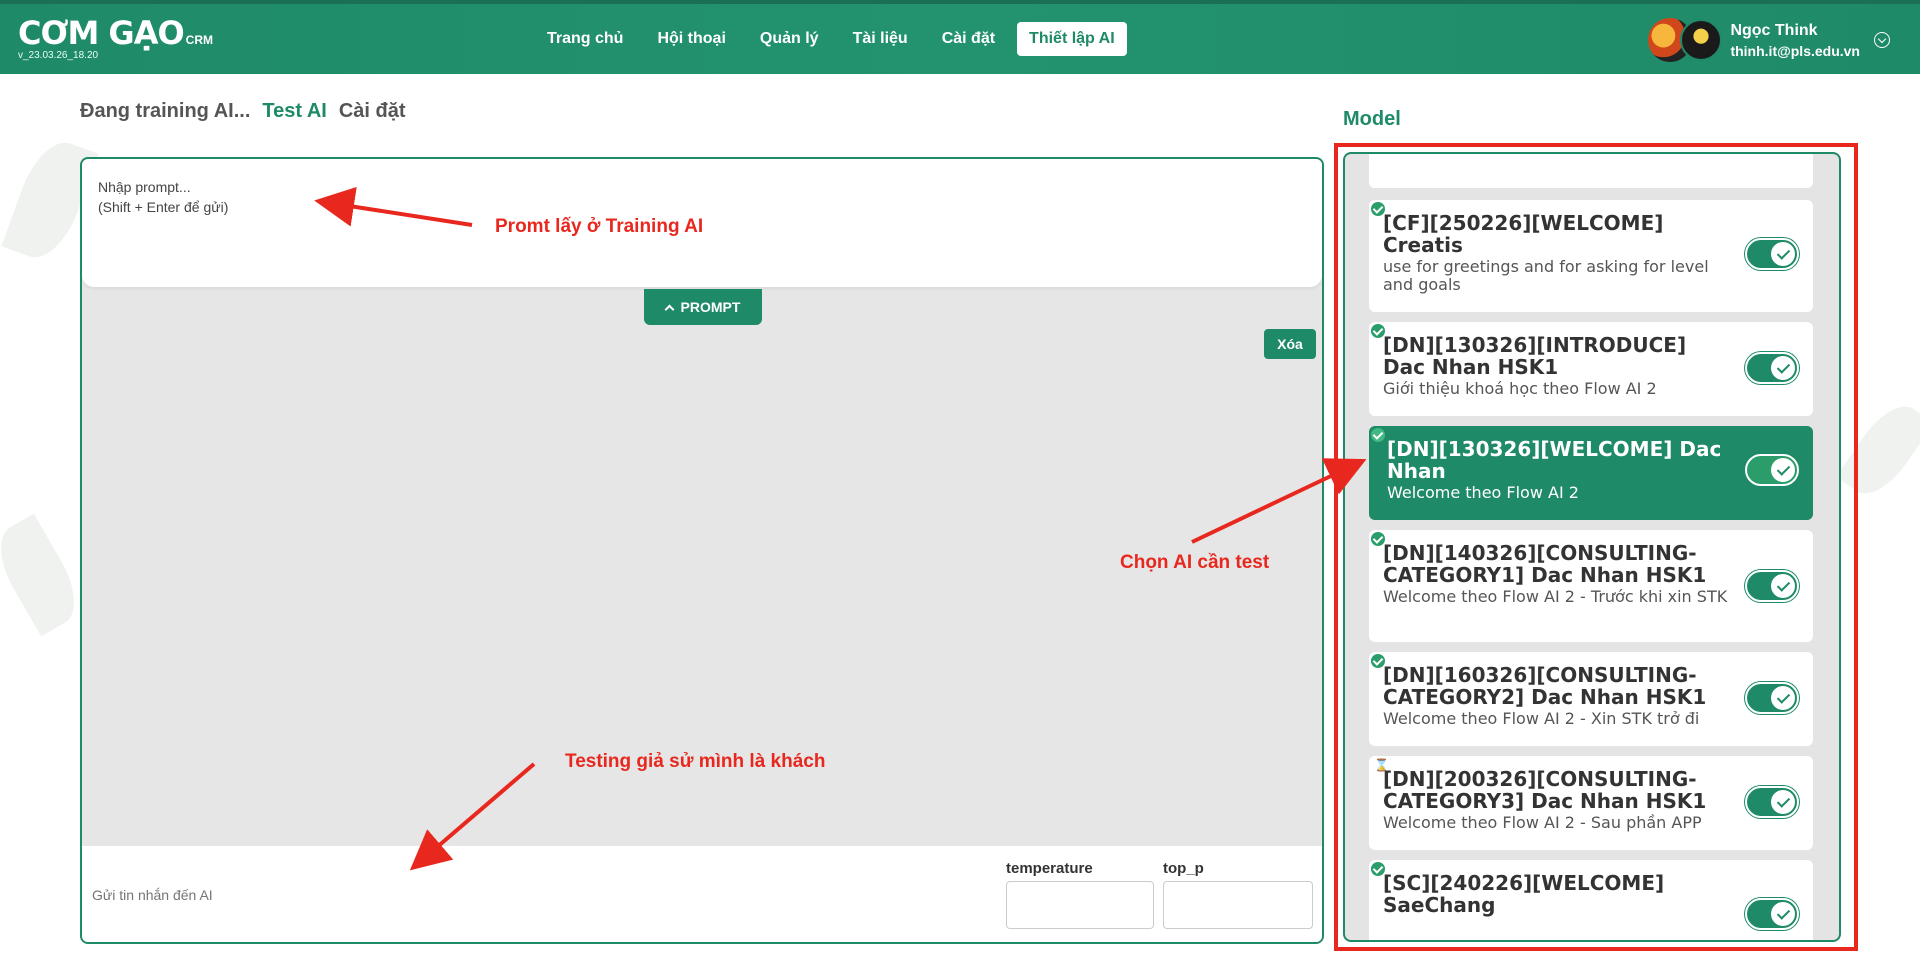 The width and height of the screenshot is (1920, 967). I want to click on prompt-button-label: PROMPT, so click(710, 307).